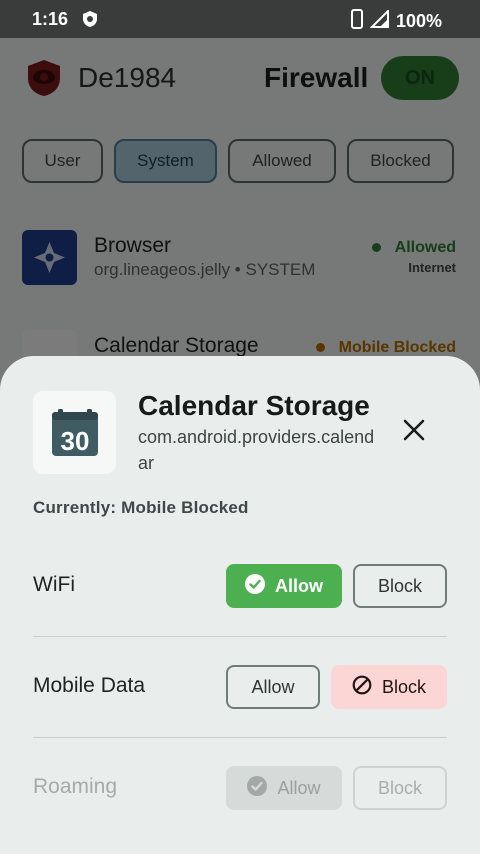 Image resolution: width=480 pixels, height=854 pixels. Describe the element at coordinates (240, 19) in the screenshot. I see `status-bar: 1:16 100%` at that location.